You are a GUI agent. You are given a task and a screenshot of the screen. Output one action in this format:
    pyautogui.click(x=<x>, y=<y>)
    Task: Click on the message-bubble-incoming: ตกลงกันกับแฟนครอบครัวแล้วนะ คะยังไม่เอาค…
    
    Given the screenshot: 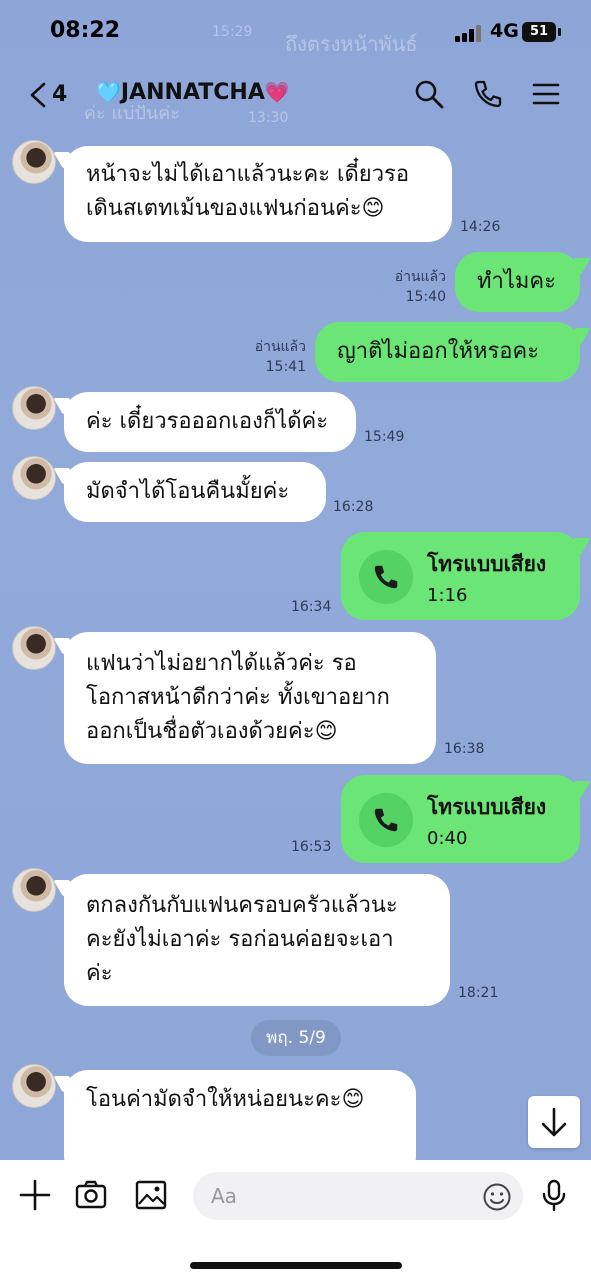 What is the action you would take?
    pyautogui.click(x=257, y=940)
    